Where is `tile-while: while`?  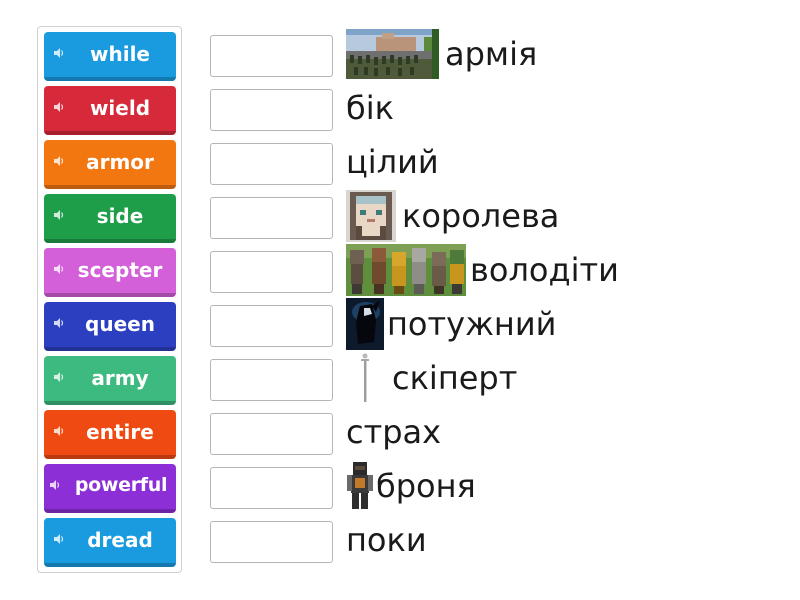 tile-while: while is located at coordinates (110, 56).